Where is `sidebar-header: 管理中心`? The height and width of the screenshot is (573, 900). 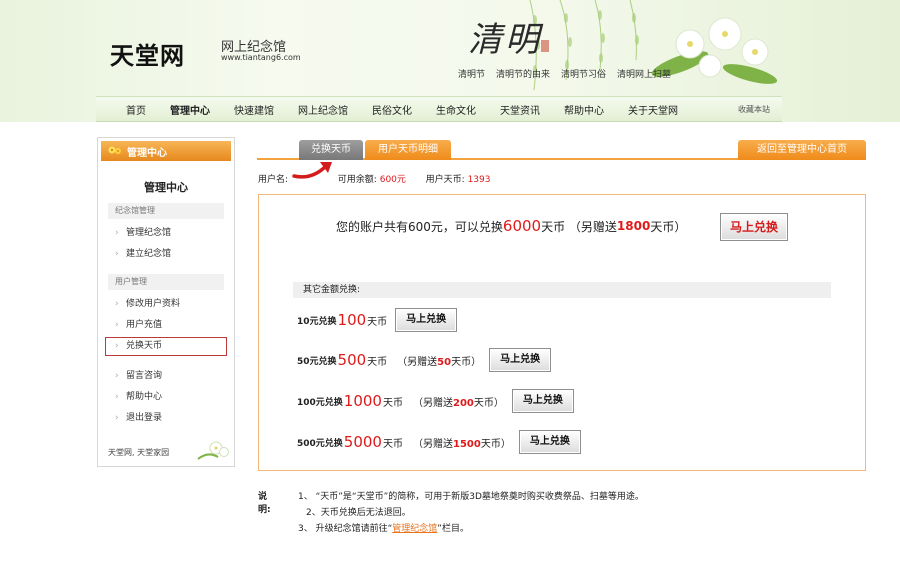
sidebar-header: 管理中心 is located at coordinates (166, 151).